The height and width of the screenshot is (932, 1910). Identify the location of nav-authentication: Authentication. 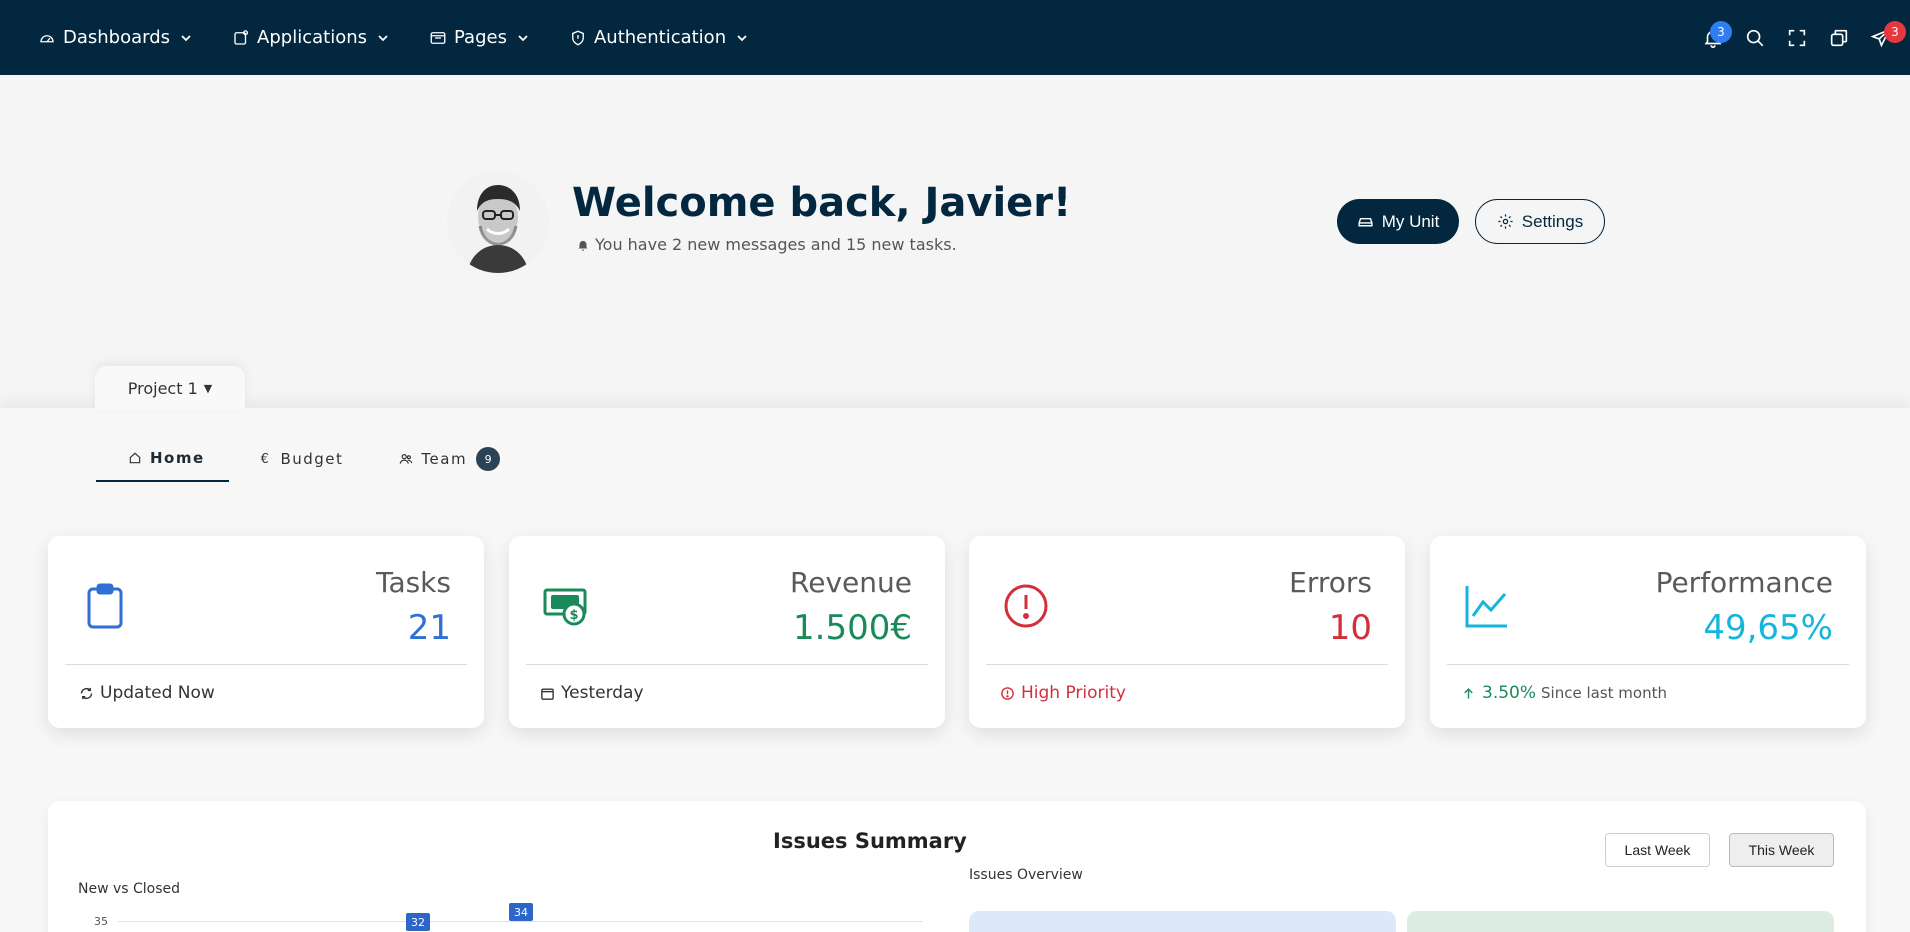
(658, 37).